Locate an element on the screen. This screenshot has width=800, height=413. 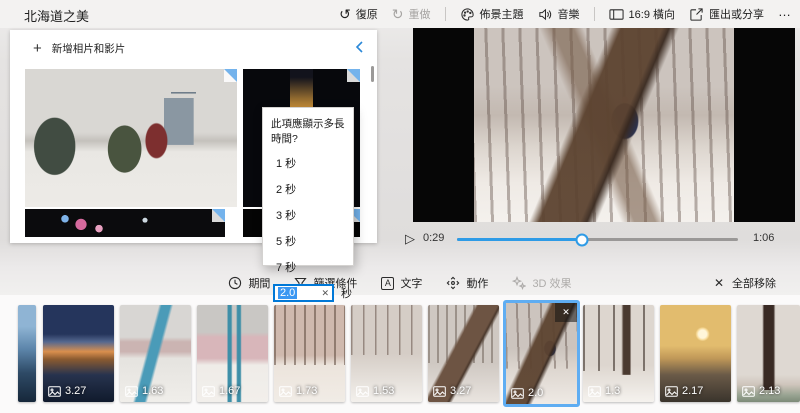
motion-label: 動作 is located at coordinates (477, 284).